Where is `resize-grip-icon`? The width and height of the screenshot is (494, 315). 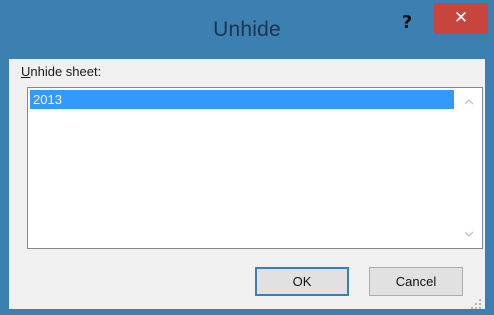 resize-grip-icon is located at coordinates (476, 302).